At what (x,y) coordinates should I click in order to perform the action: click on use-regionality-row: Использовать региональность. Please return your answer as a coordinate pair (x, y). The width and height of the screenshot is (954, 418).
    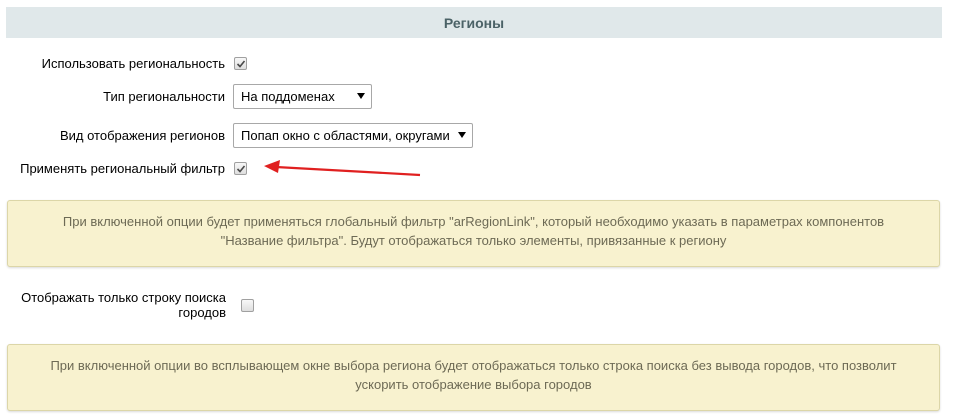
    Looking at the image, I should click on (123, 63).